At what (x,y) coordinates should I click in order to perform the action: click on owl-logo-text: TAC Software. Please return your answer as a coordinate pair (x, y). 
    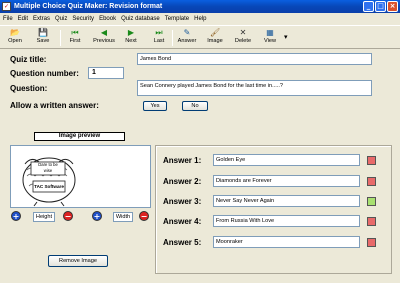
    Looking at the image, I should click on (49, 186).